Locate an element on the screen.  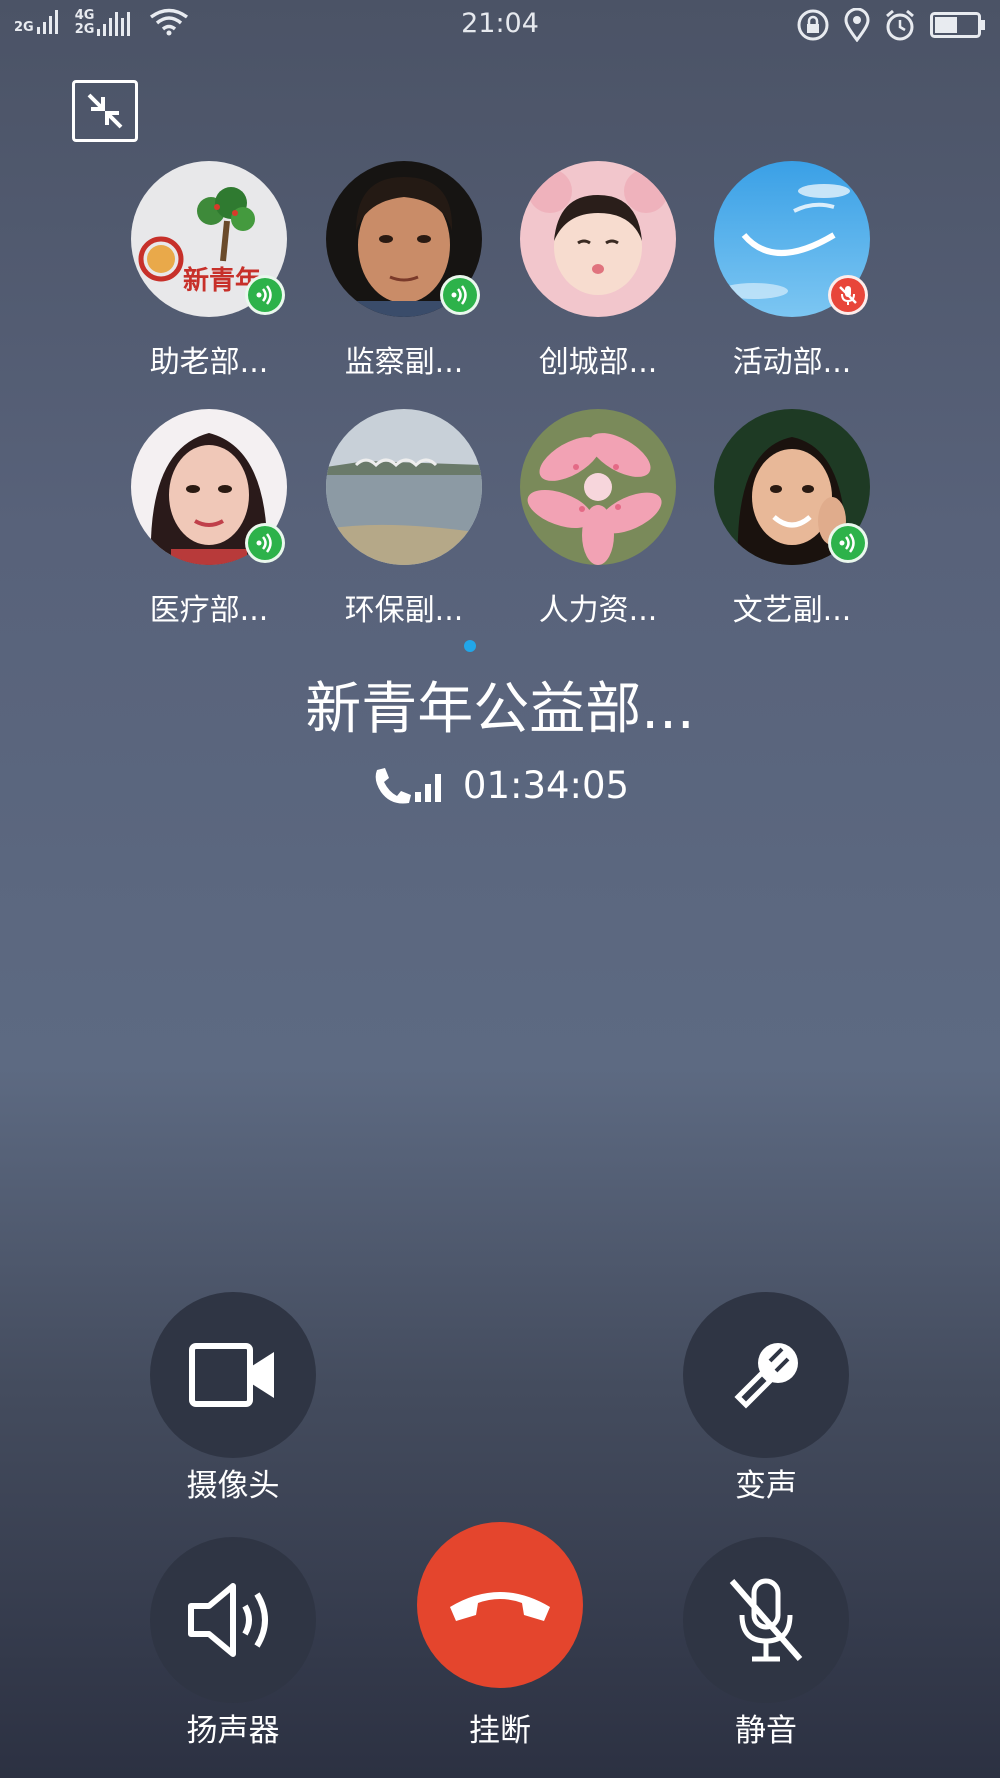
voice-change-button is located at coordinates (766, 1375).